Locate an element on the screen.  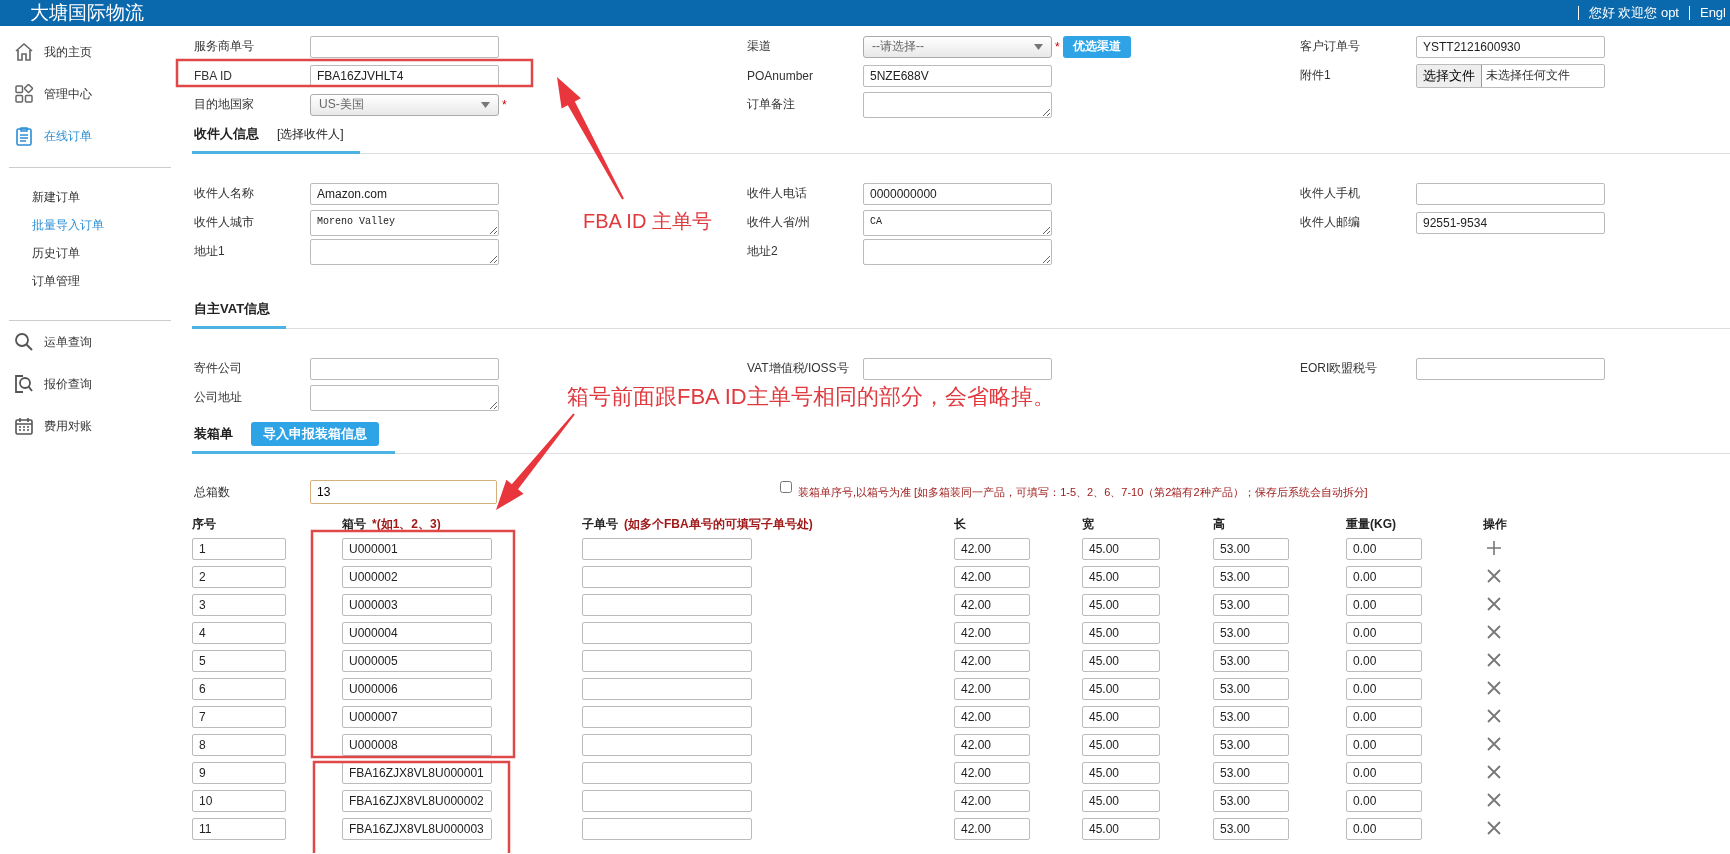
submenu-item: 新建订单 is located at coordinates (85, 197).